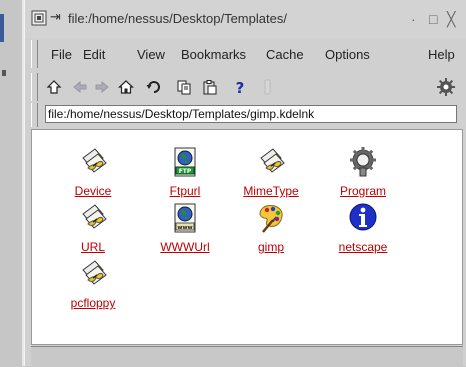 Image resolution: width=466 pixels, height=367 pixels. I want to click on status-bar, so click(247, 356).